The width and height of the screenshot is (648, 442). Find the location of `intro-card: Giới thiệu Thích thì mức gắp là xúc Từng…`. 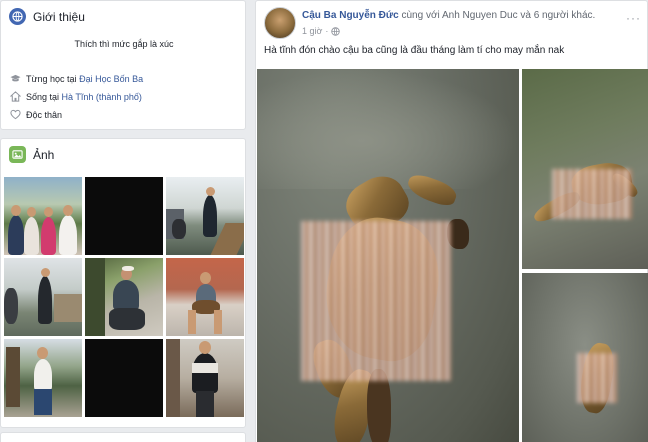

intro-card: Giới thiệu Thích thì mức gắp là xúc Từng… is located at coordinates (123, 65).